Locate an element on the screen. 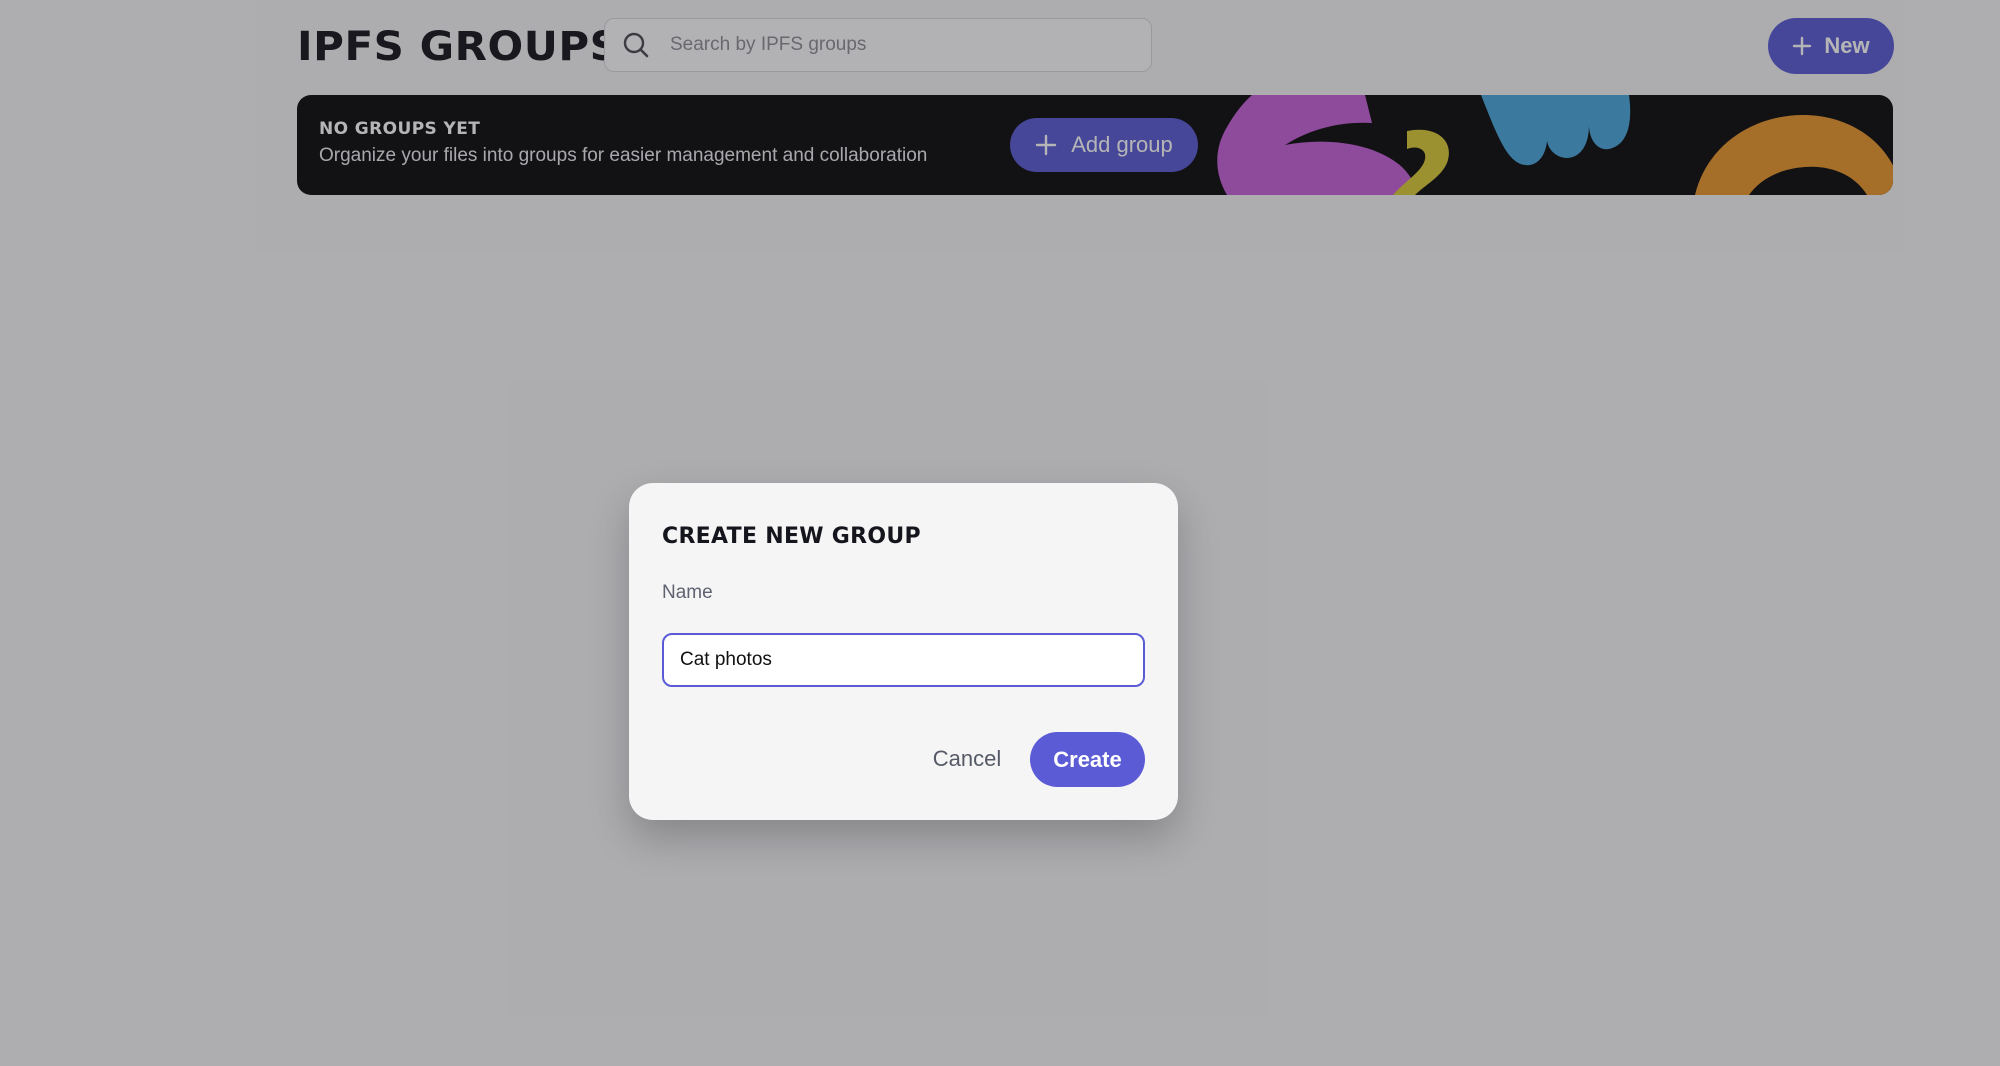 The image size is (2000, 1066). name-label: Name is located at coordinates (687, 592).